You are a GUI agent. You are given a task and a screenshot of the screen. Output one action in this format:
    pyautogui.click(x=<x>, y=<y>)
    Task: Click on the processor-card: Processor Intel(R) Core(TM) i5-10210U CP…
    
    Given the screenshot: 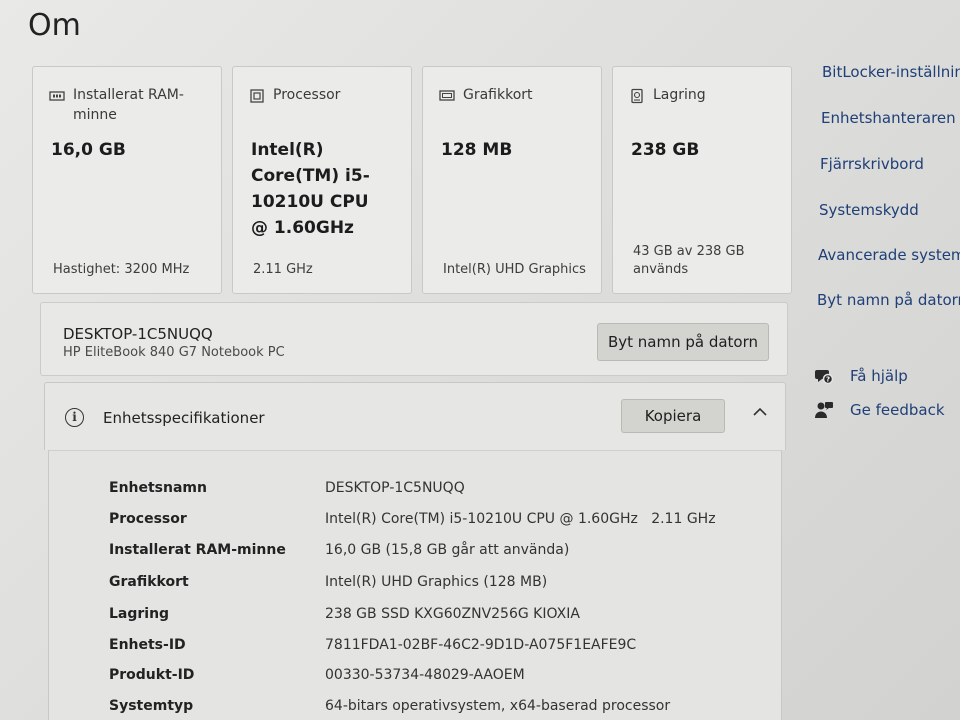 What is the action you would take?
    pyautogui.click(x=322, y=180)
    